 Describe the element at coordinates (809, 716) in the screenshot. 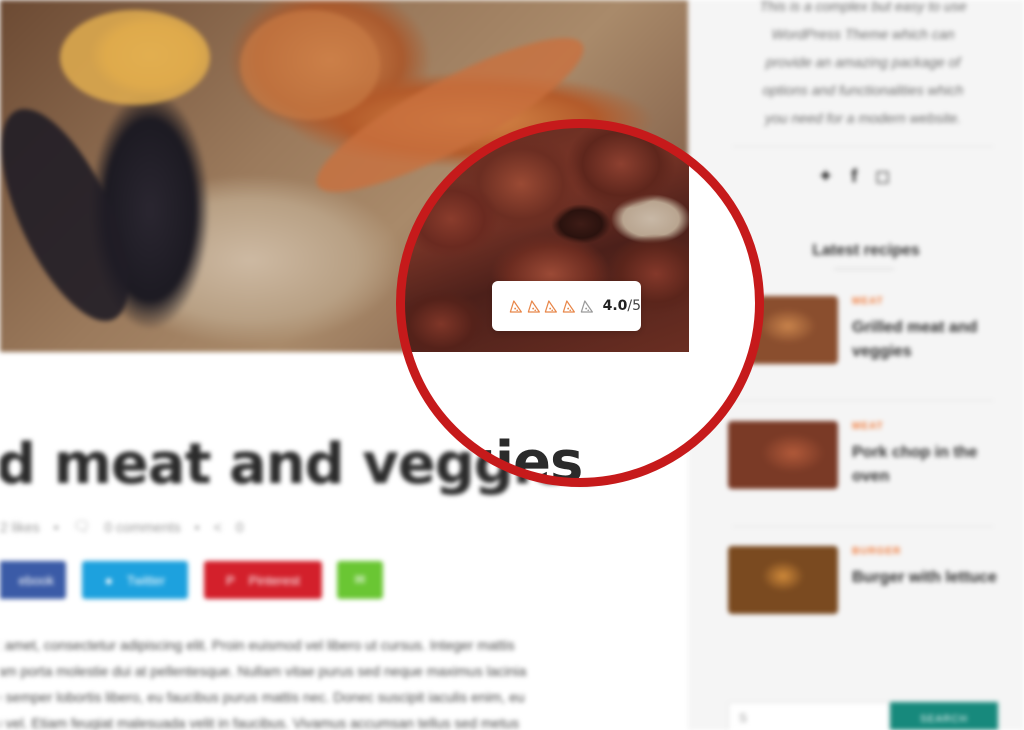

I see `search-input: S` at that location.